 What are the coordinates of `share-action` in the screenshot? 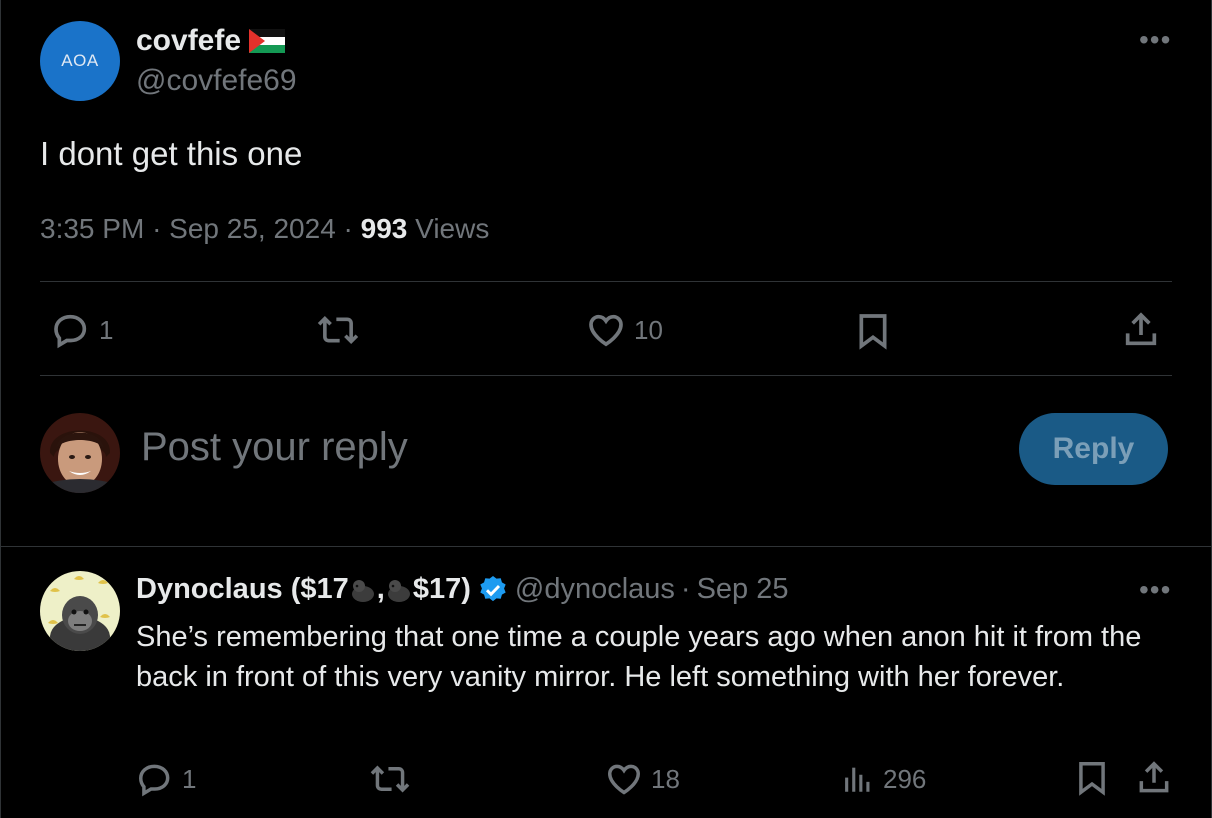 It's located at (1141, 330).